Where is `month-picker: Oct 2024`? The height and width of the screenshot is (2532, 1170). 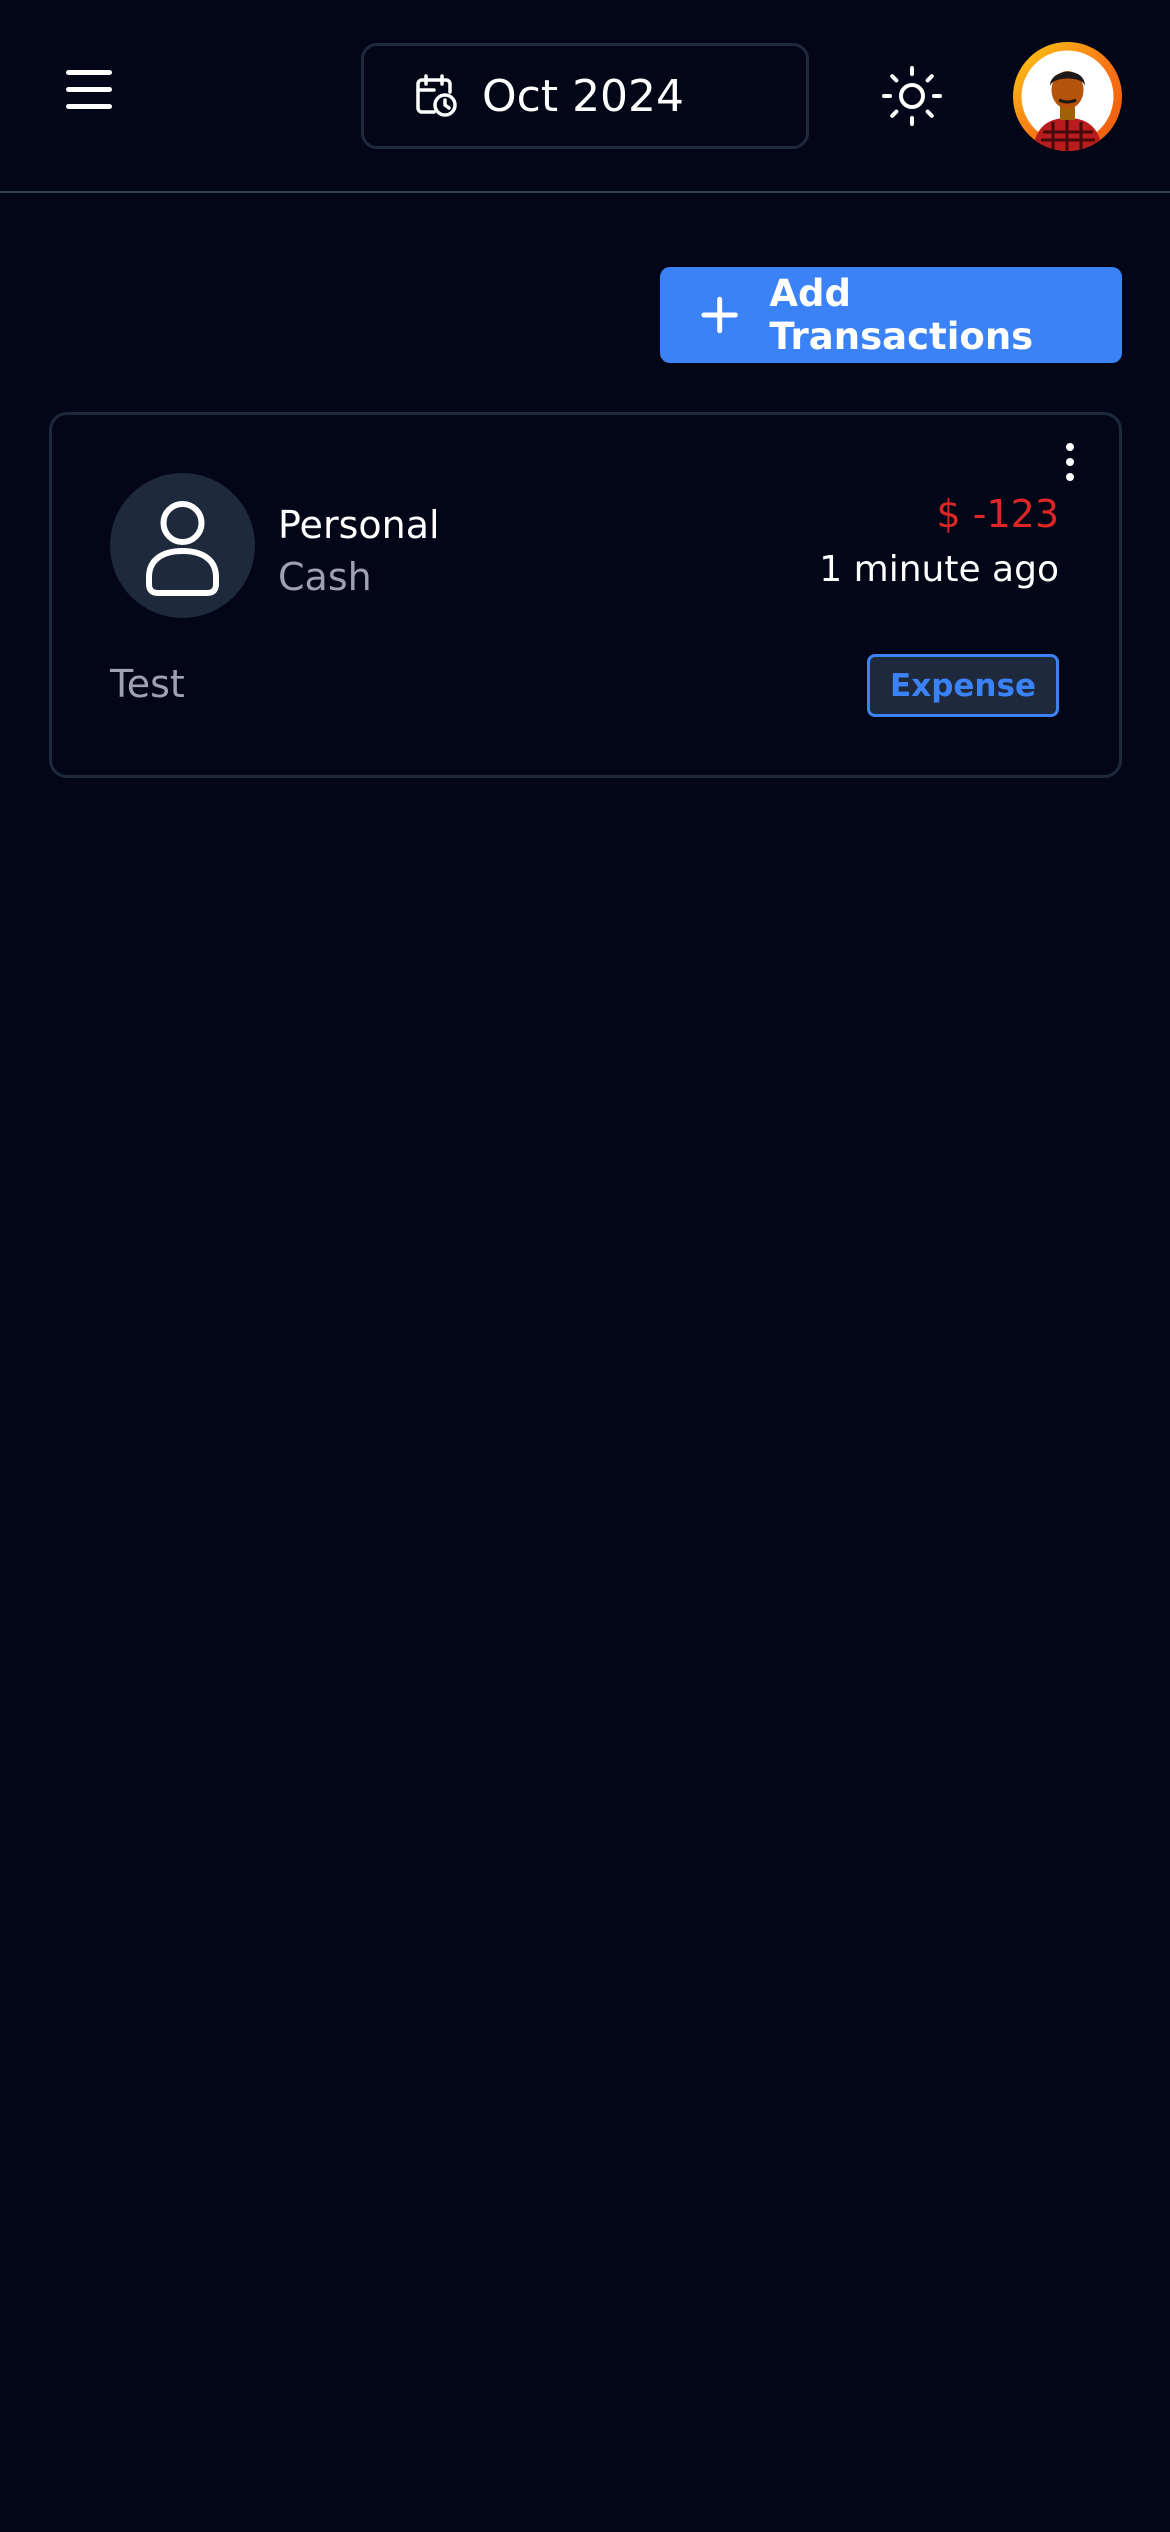
month-picker: Oct 2024 is located at coordinates (585, 96).